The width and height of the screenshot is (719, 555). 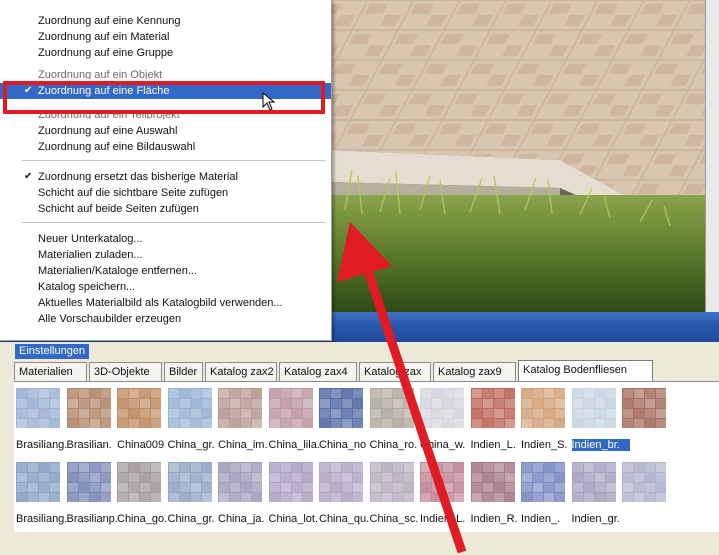 I want to click on menu-item: Zuordnung auf eine Gruppe, so click(x=165, y=53).